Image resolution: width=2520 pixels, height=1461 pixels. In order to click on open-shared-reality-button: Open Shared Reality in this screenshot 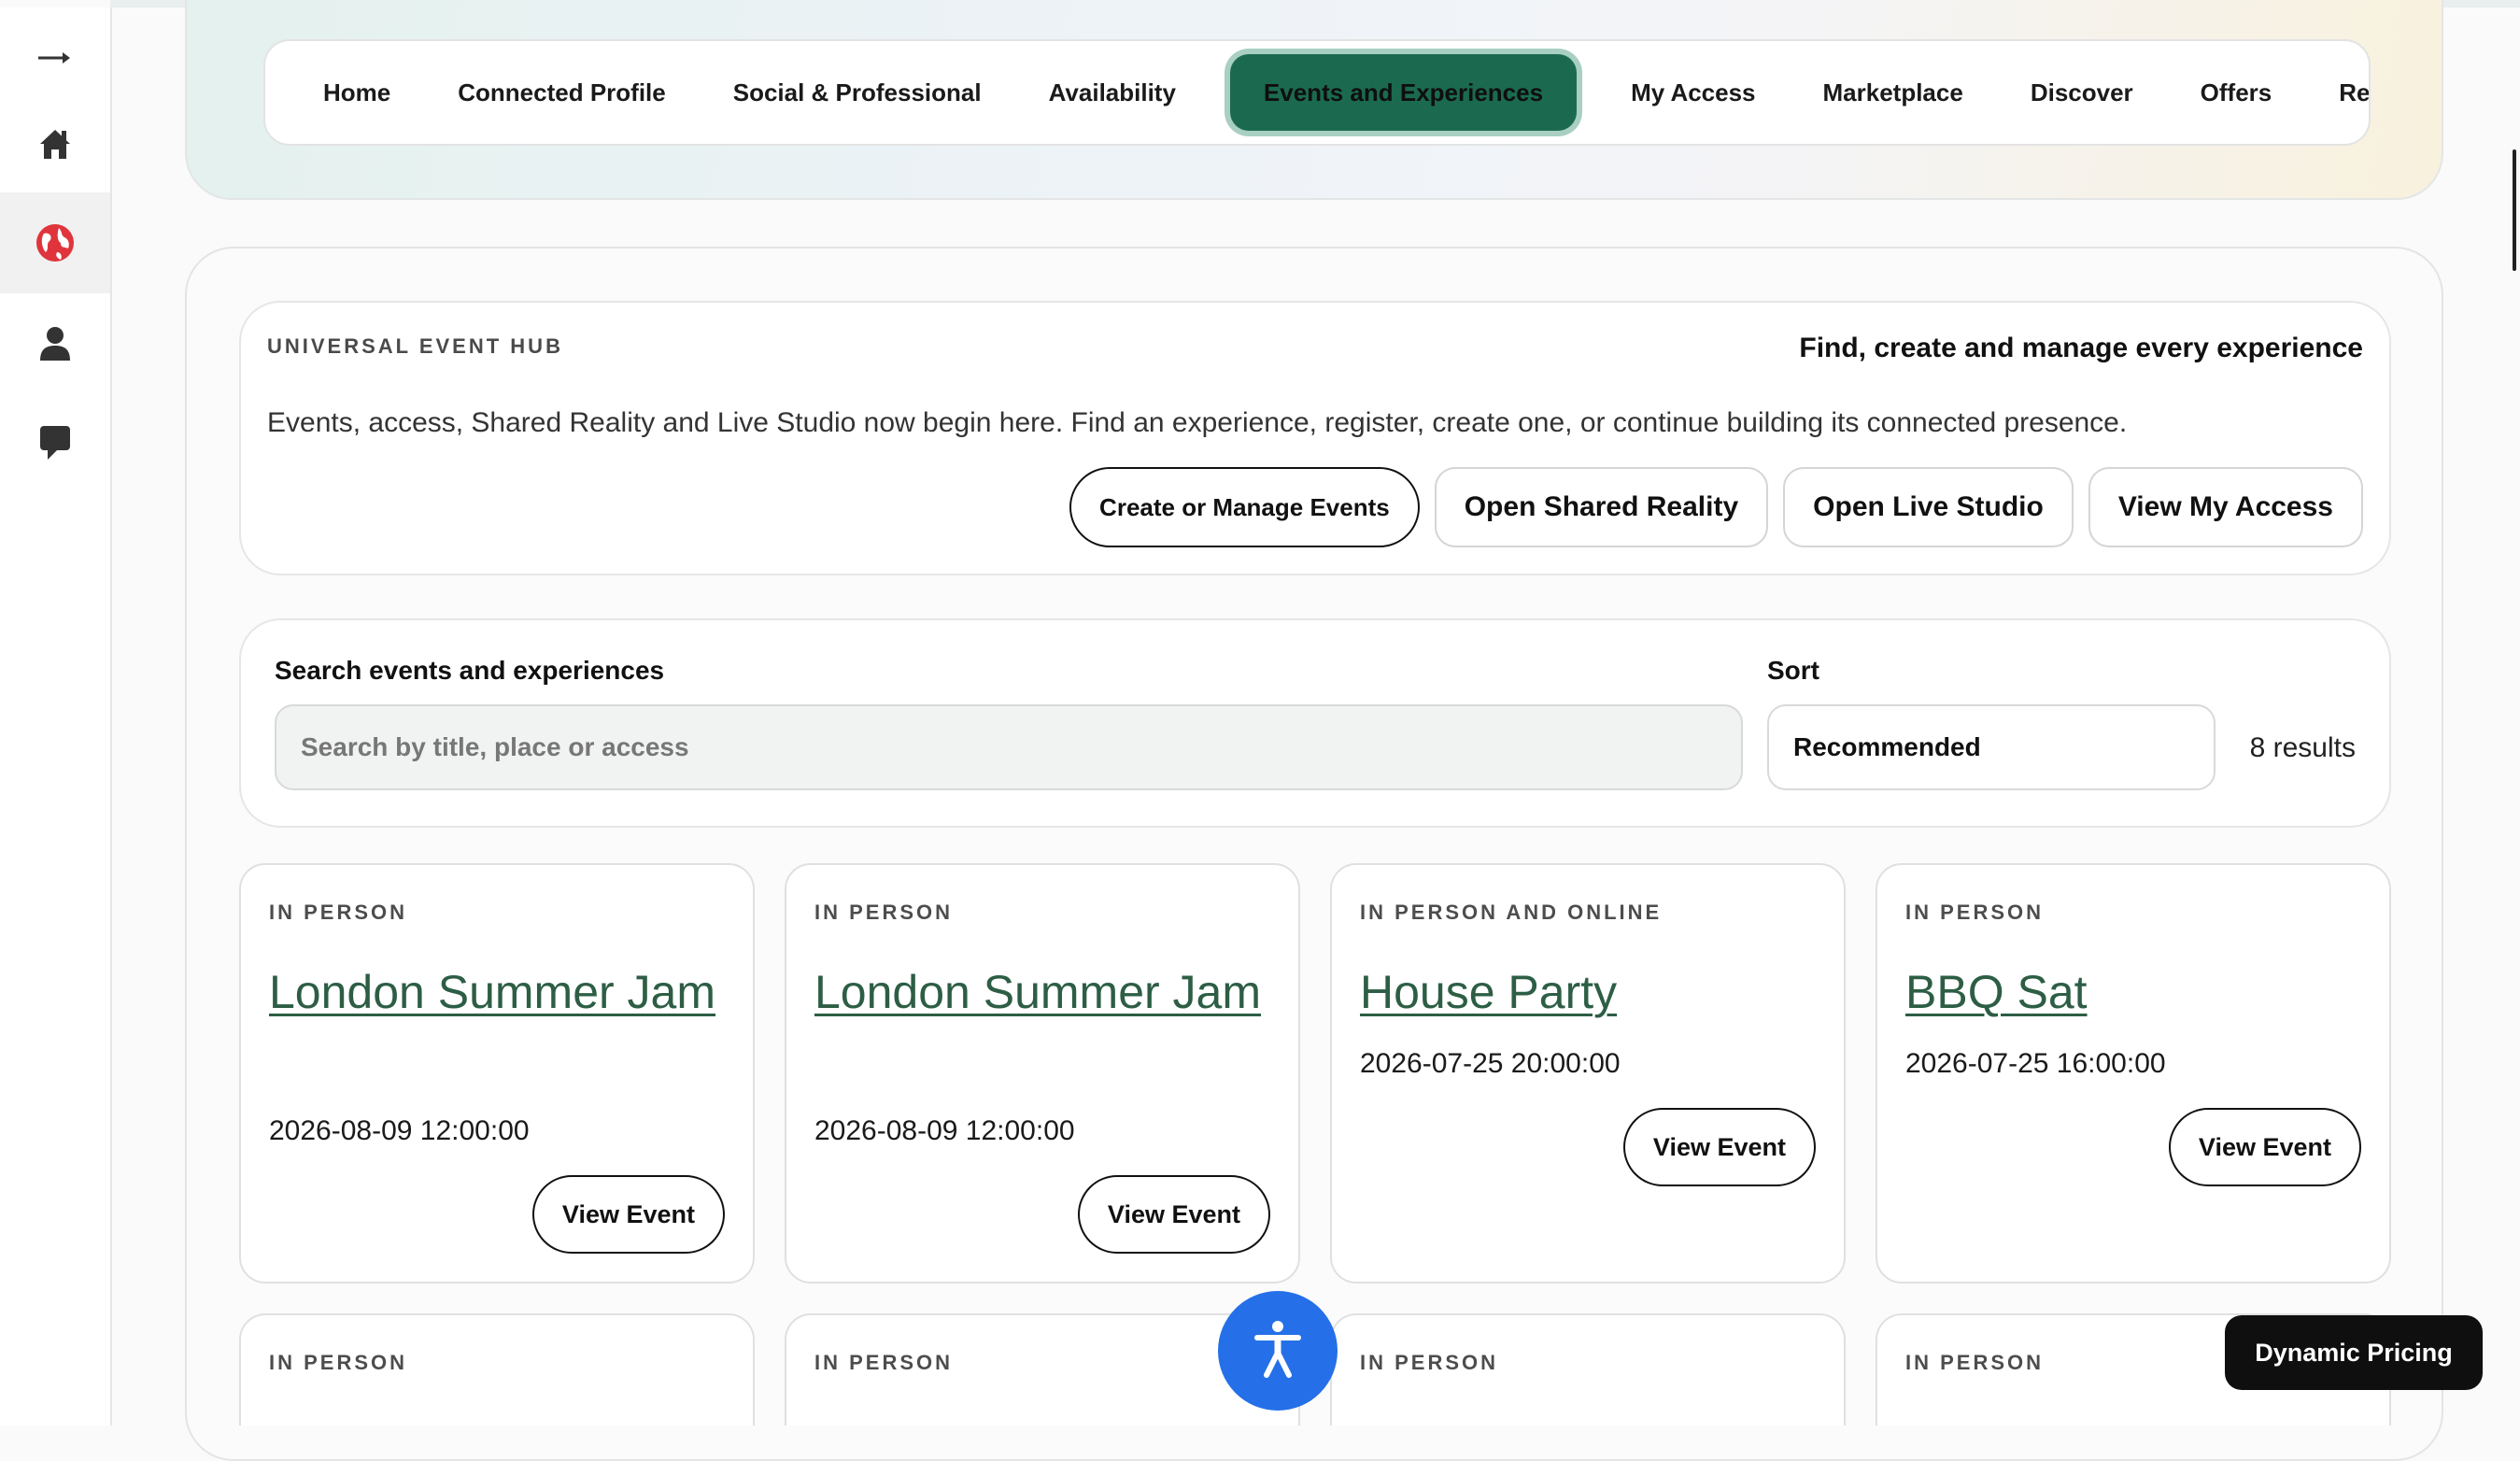, I will do `click(1601, 507)`.